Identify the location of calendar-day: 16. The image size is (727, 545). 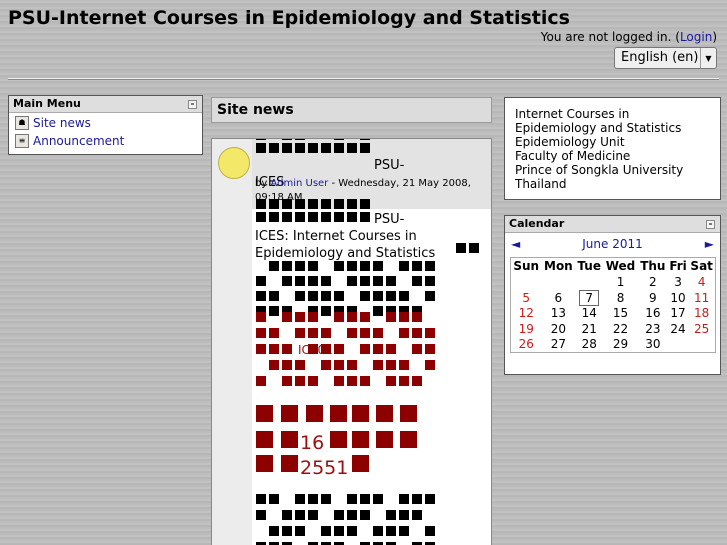
(653, 314).